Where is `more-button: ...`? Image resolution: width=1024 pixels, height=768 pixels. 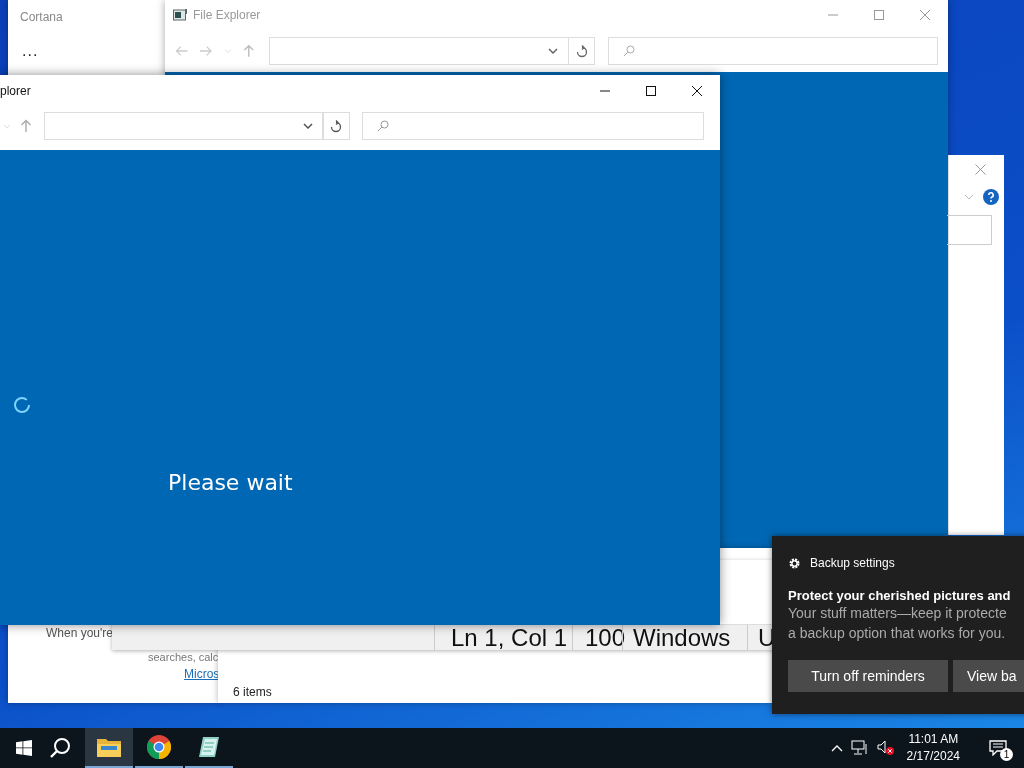
more-button: ... is located at coordinates (30, 51).